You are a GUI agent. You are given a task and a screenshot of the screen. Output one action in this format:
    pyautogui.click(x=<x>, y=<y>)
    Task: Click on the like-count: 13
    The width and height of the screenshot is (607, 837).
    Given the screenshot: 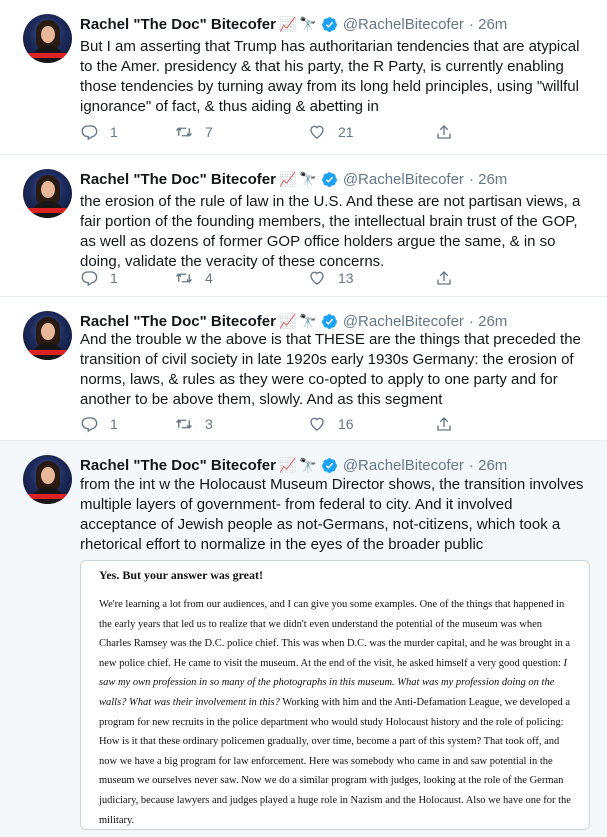 What is the action you would take?
    pyautogui.click(x=346, y=278)
    